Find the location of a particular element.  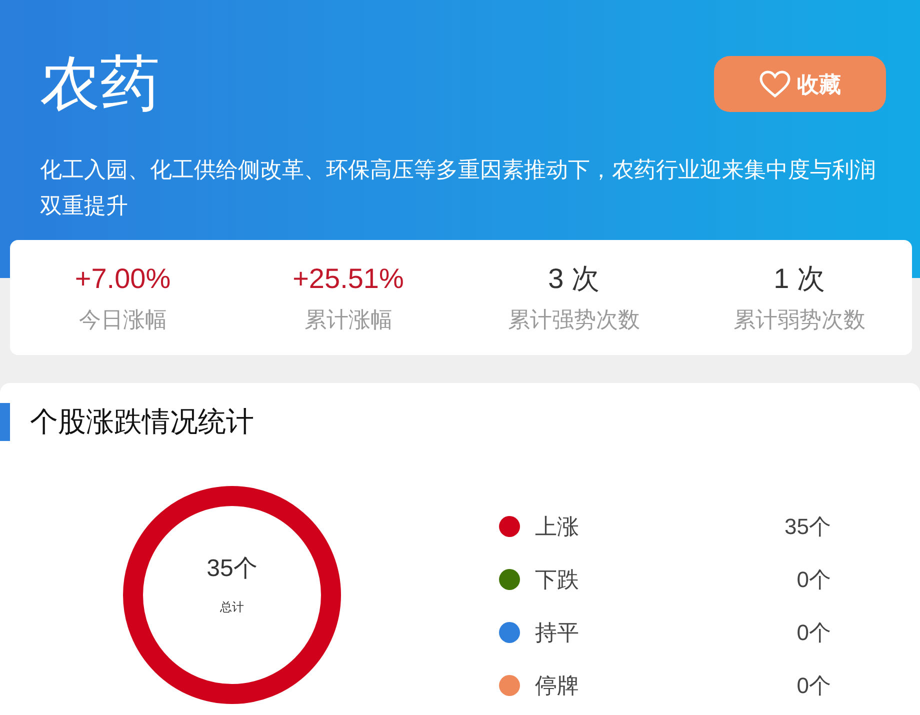

total-count: 35个 is located at coordinates (232, 569).